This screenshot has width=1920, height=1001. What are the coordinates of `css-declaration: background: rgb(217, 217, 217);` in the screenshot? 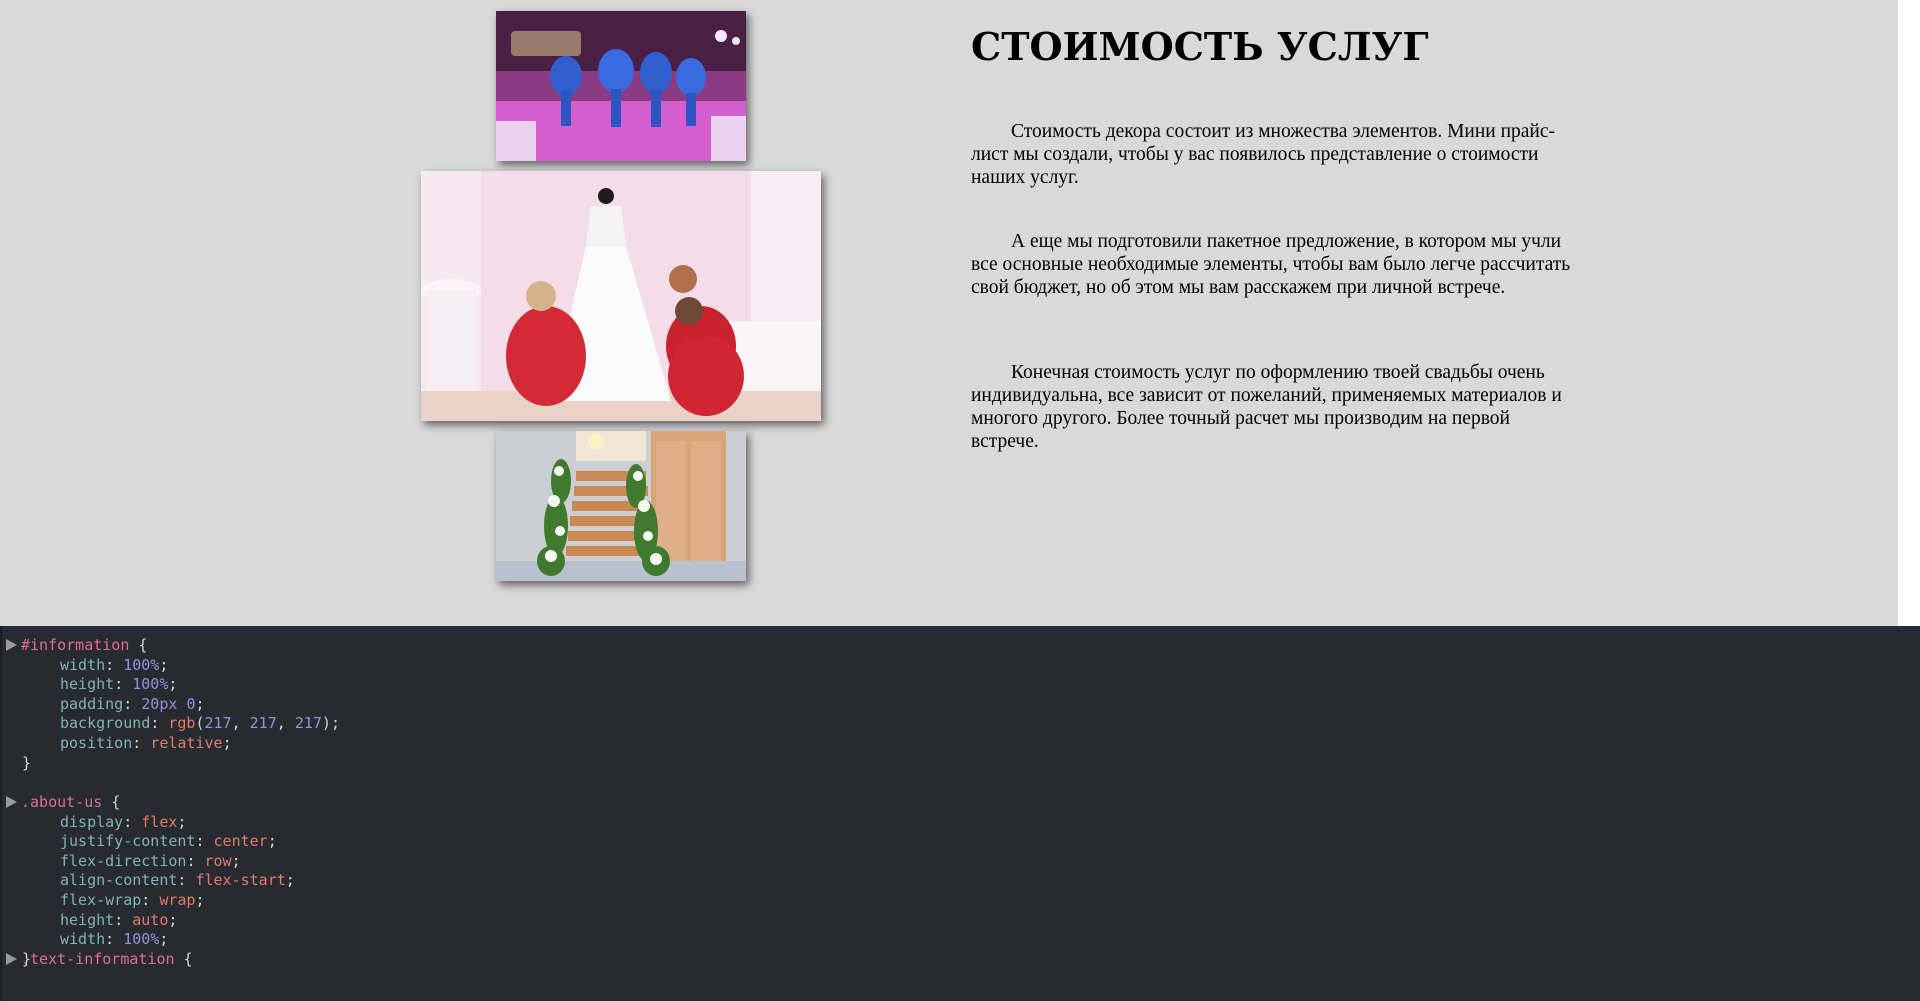 It's located at (502, 724).